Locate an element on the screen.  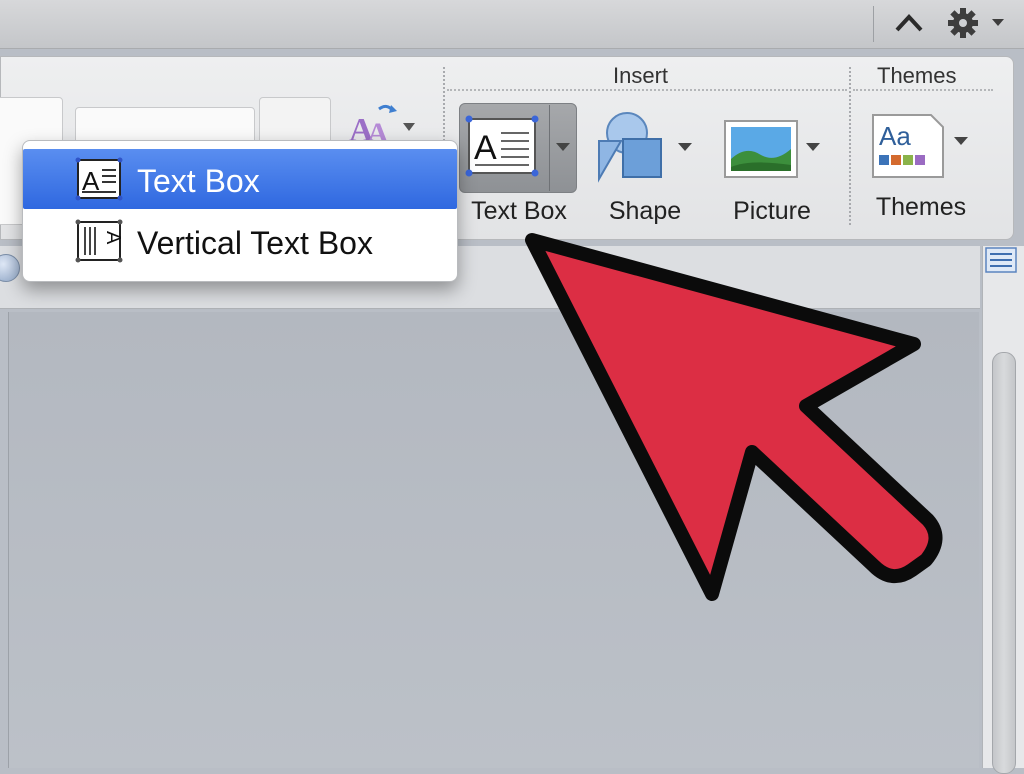
shape-button: Shape is located at coordinates (645, 166).